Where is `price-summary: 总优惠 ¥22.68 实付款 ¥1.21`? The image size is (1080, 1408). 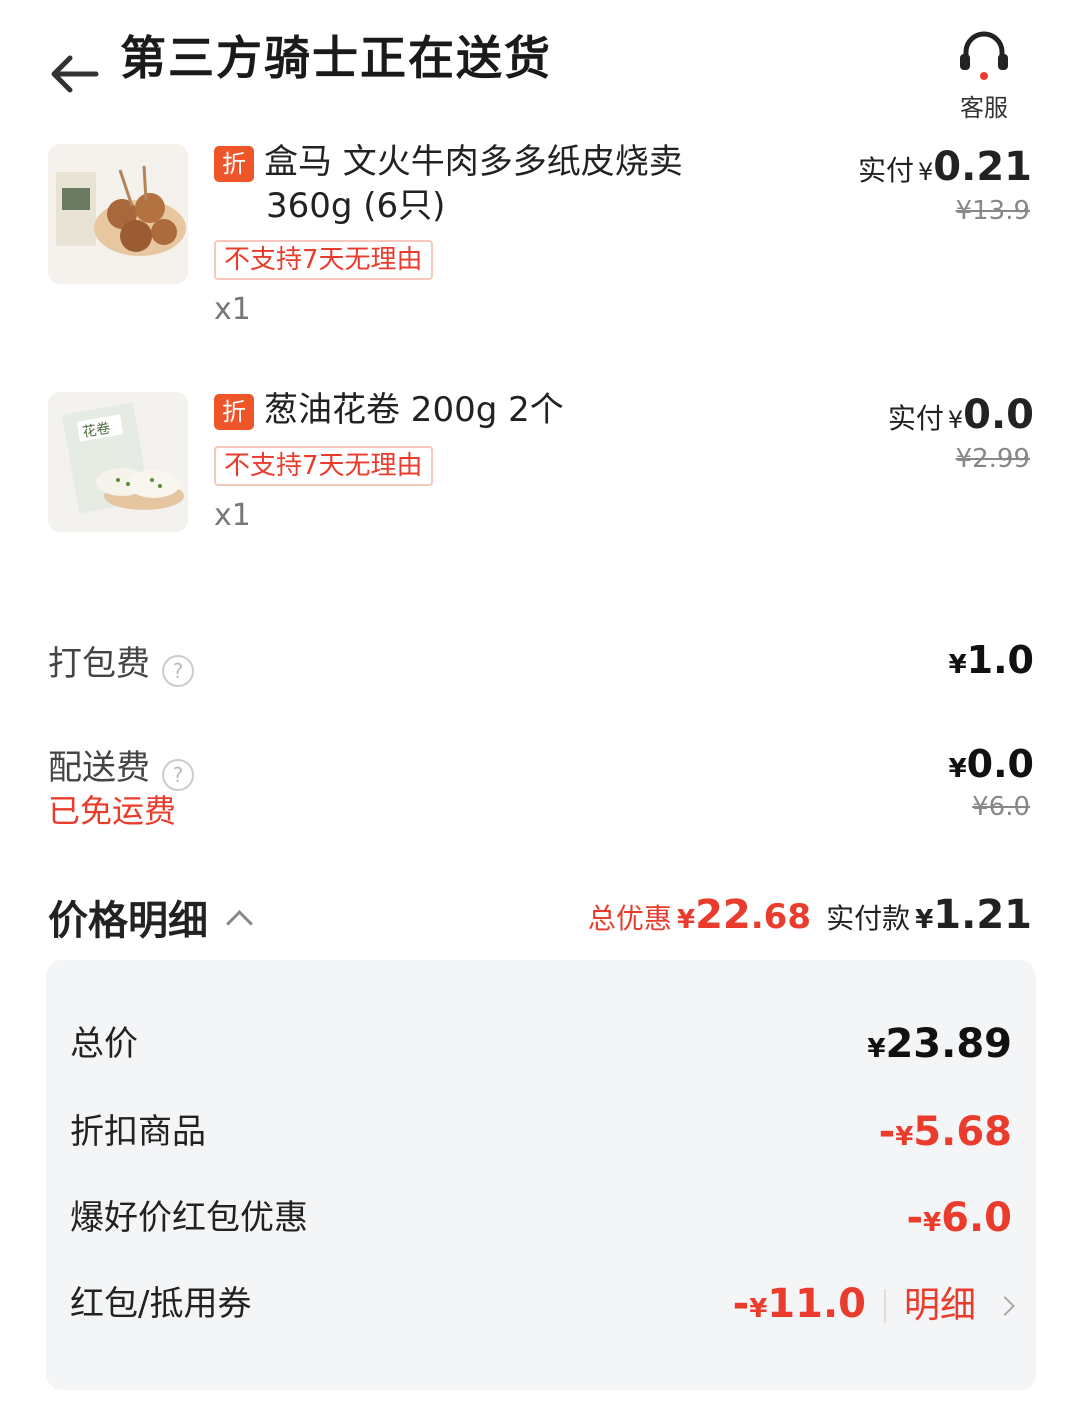 price-summary: 总优惠 ¥22.68 实付款 ¥1.21 is located at coordinates (809, 915).